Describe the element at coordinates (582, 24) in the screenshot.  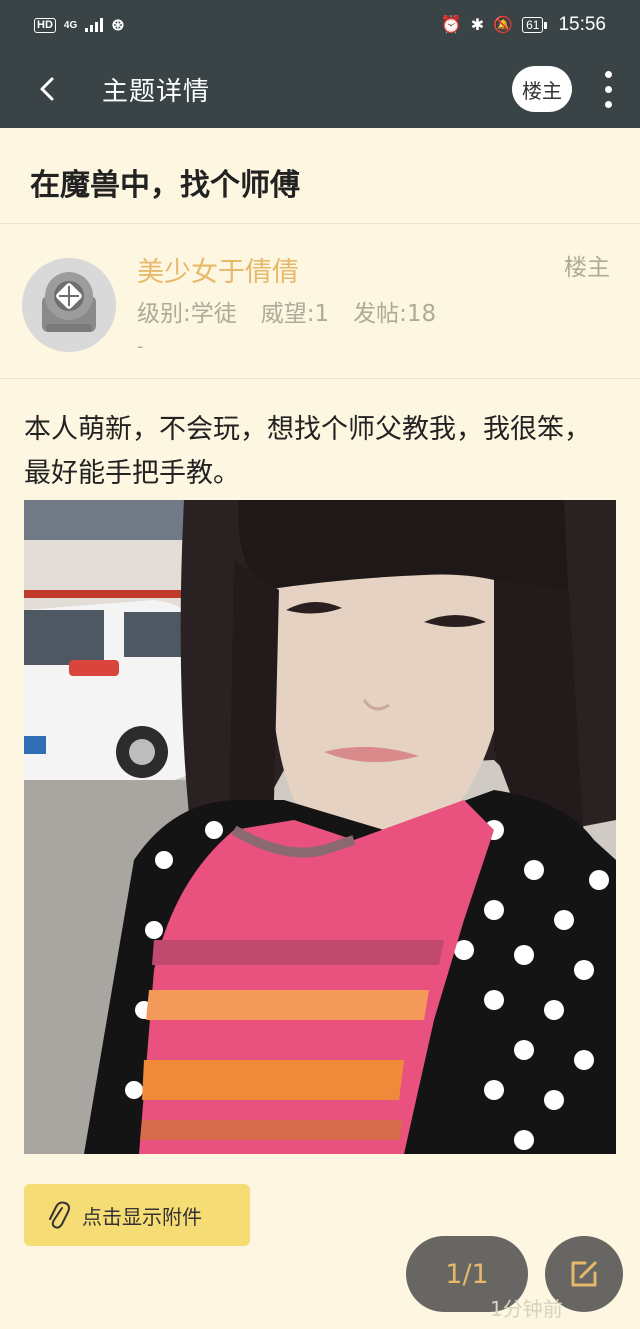
I see `clock: 15:56` at that location.